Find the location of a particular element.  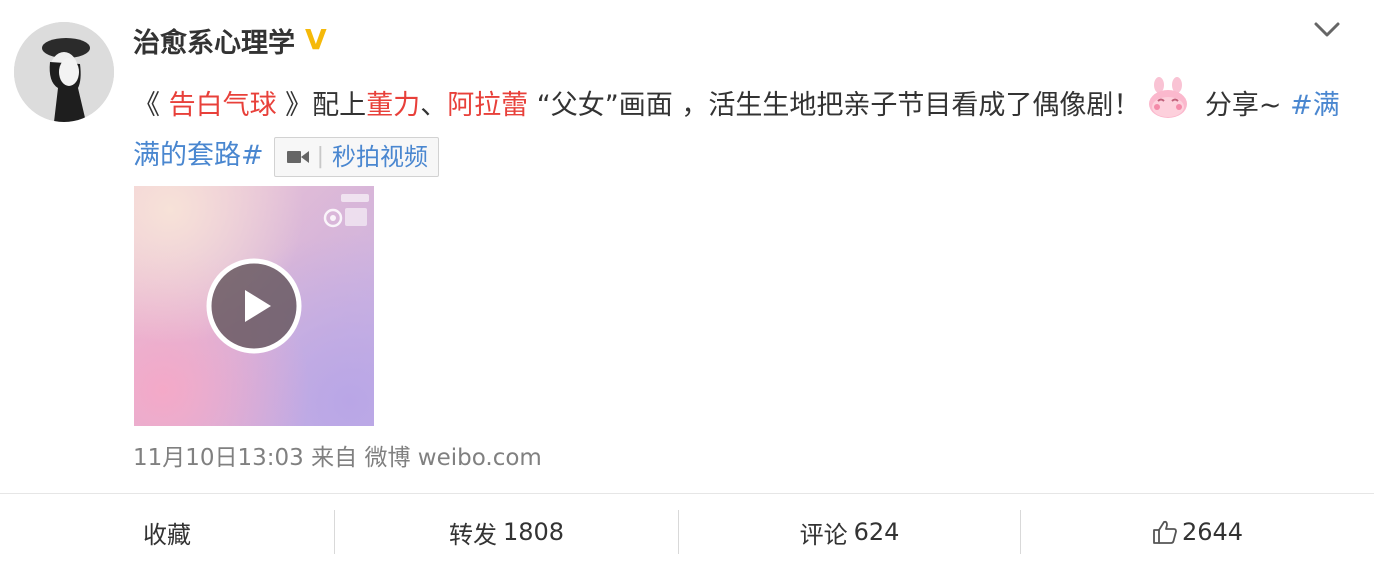

post-source: 微博 weibo.com is located at coordinates (452, 458).